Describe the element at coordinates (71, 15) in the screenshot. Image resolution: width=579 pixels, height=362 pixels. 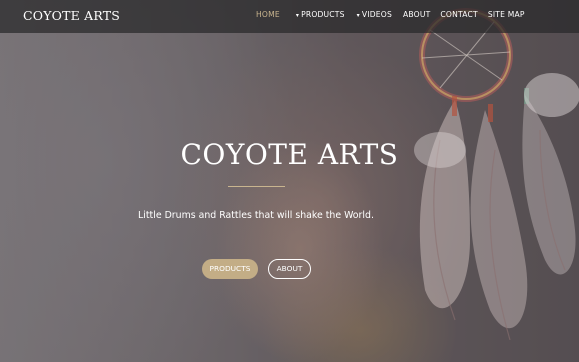
I see `brand-logo: COYOTE ARTS` at that location.